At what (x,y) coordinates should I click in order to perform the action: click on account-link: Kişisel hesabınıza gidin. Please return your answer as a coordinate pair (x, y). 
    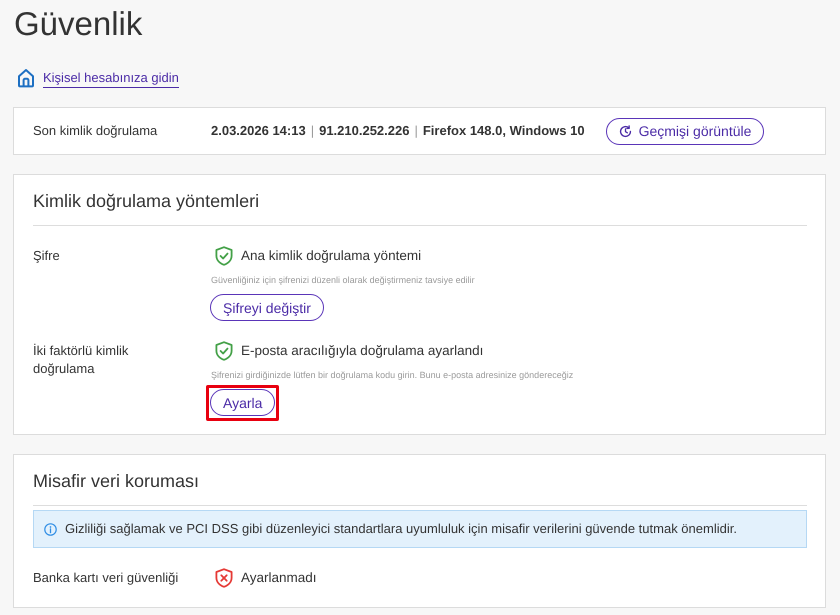
    Looking at the image, I should click on (111, 79).